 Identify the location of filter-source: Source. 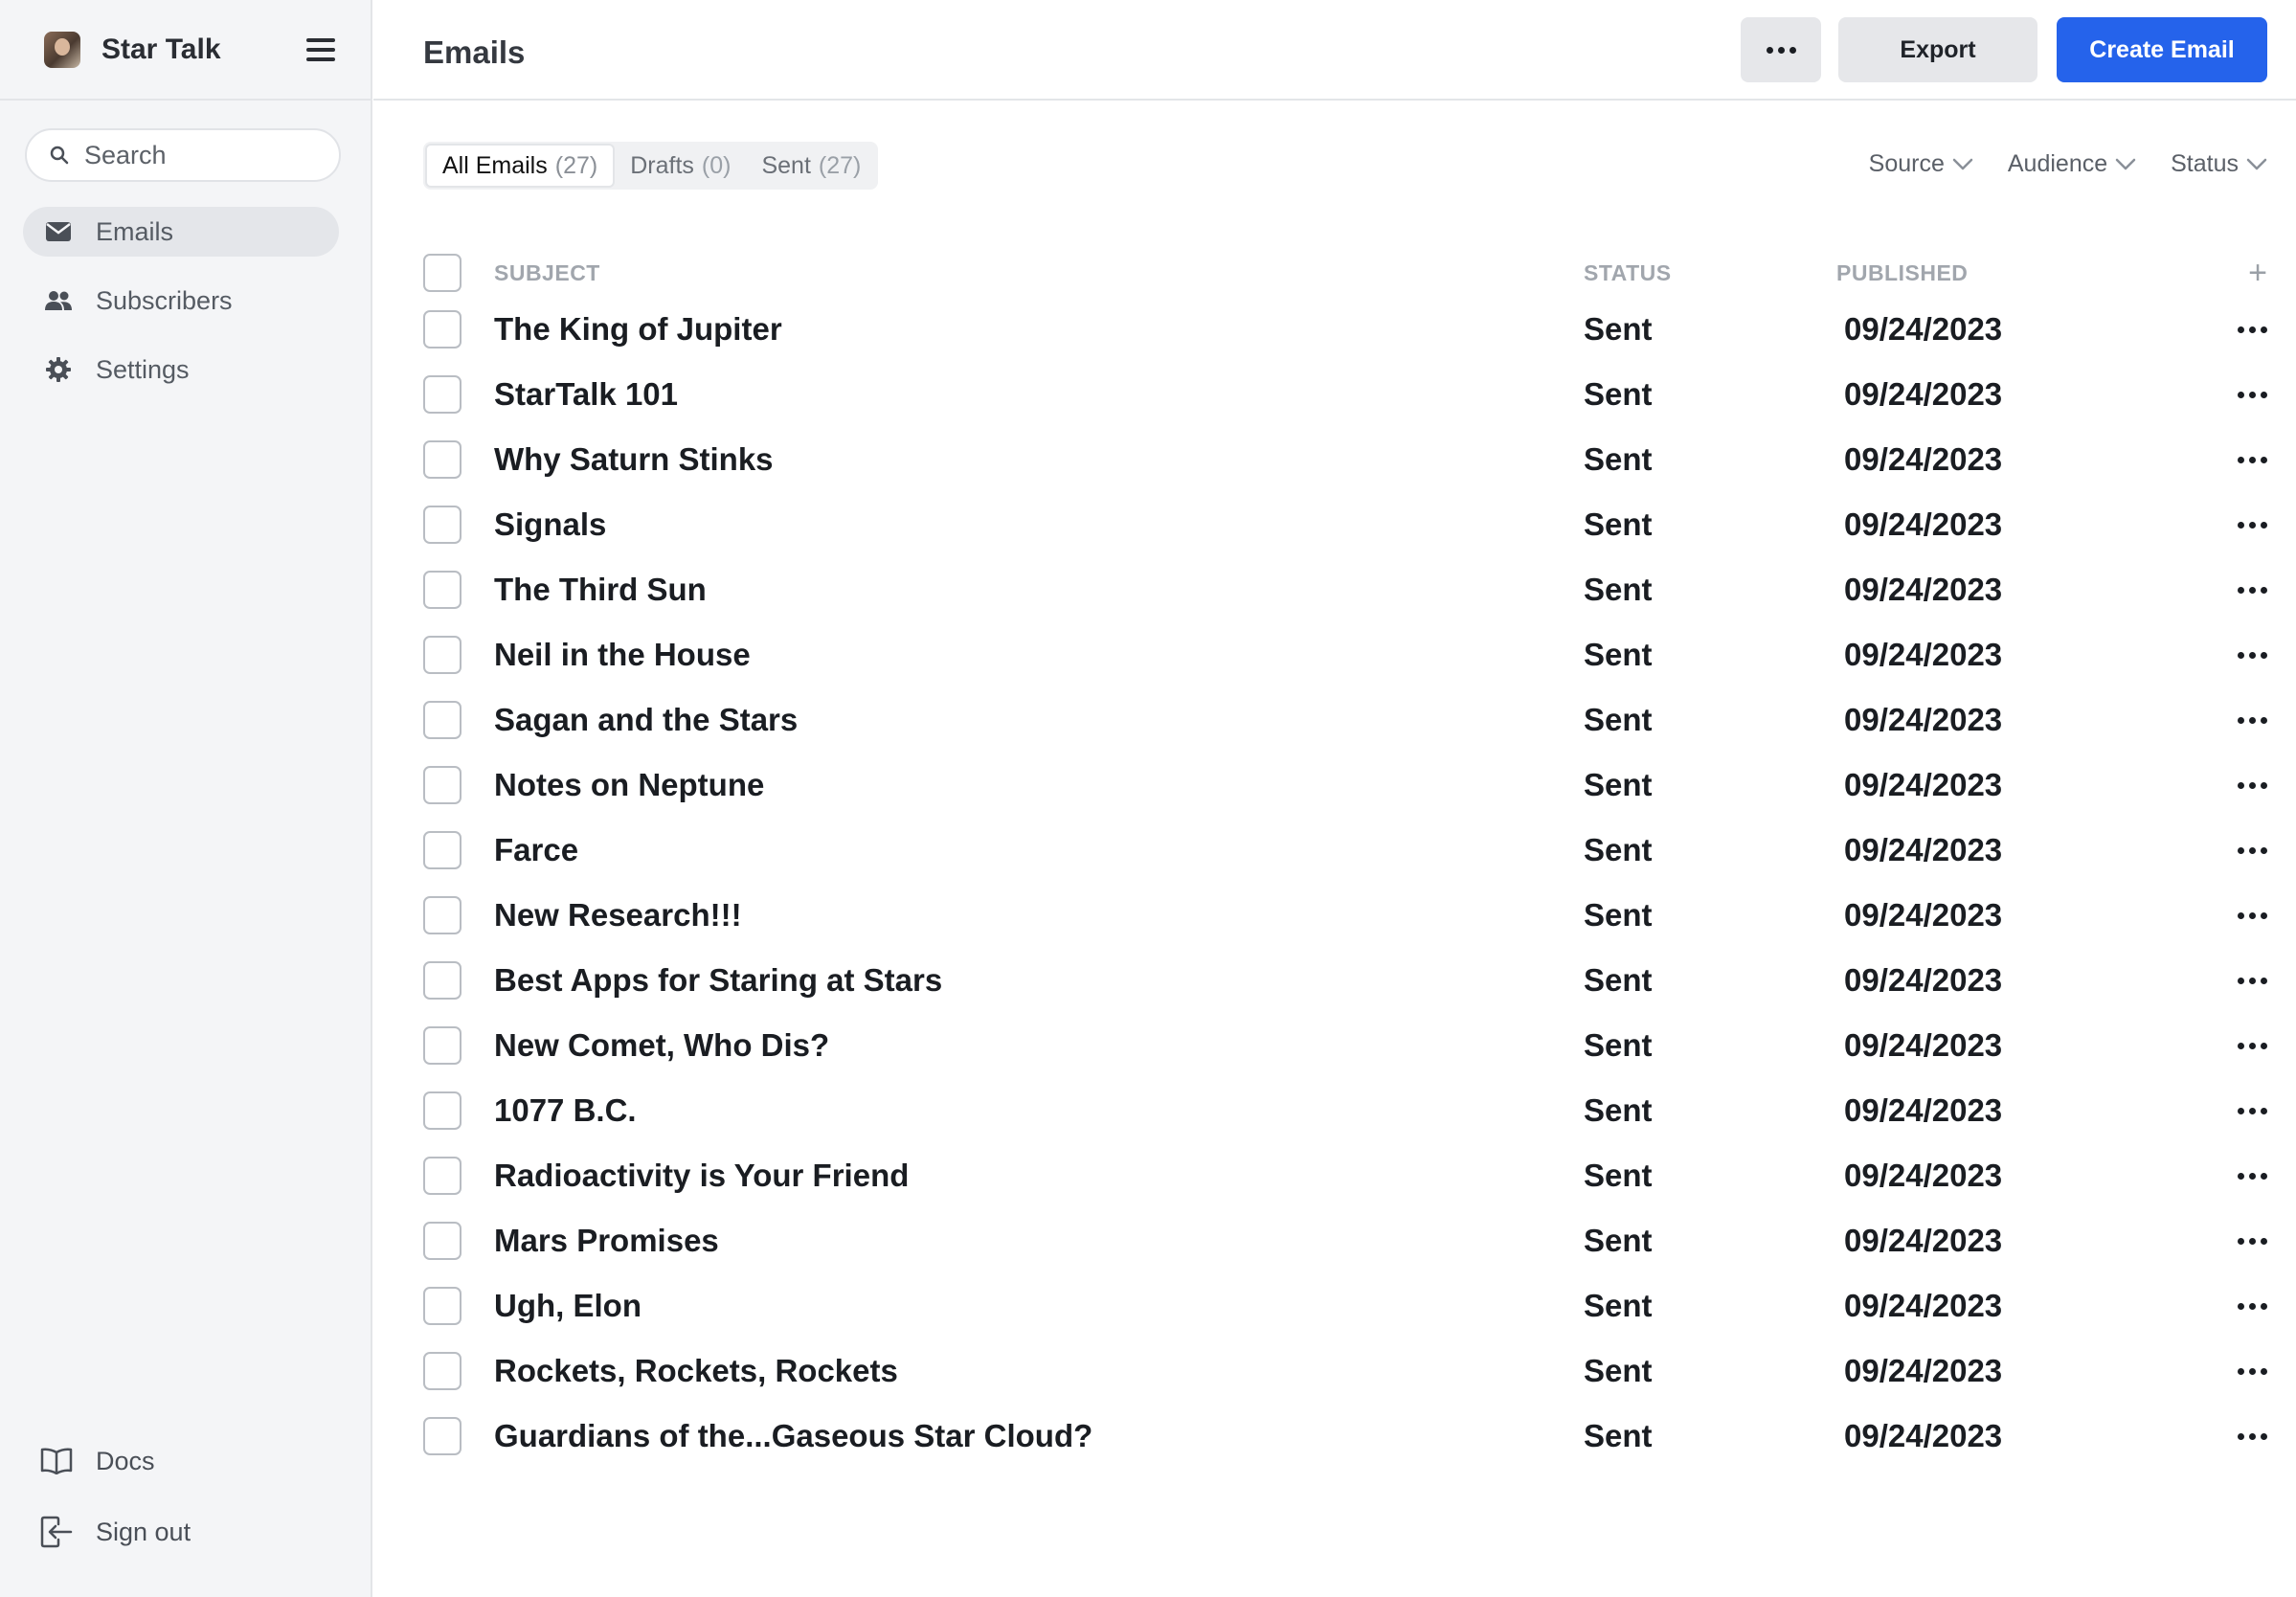
(1921, 164).